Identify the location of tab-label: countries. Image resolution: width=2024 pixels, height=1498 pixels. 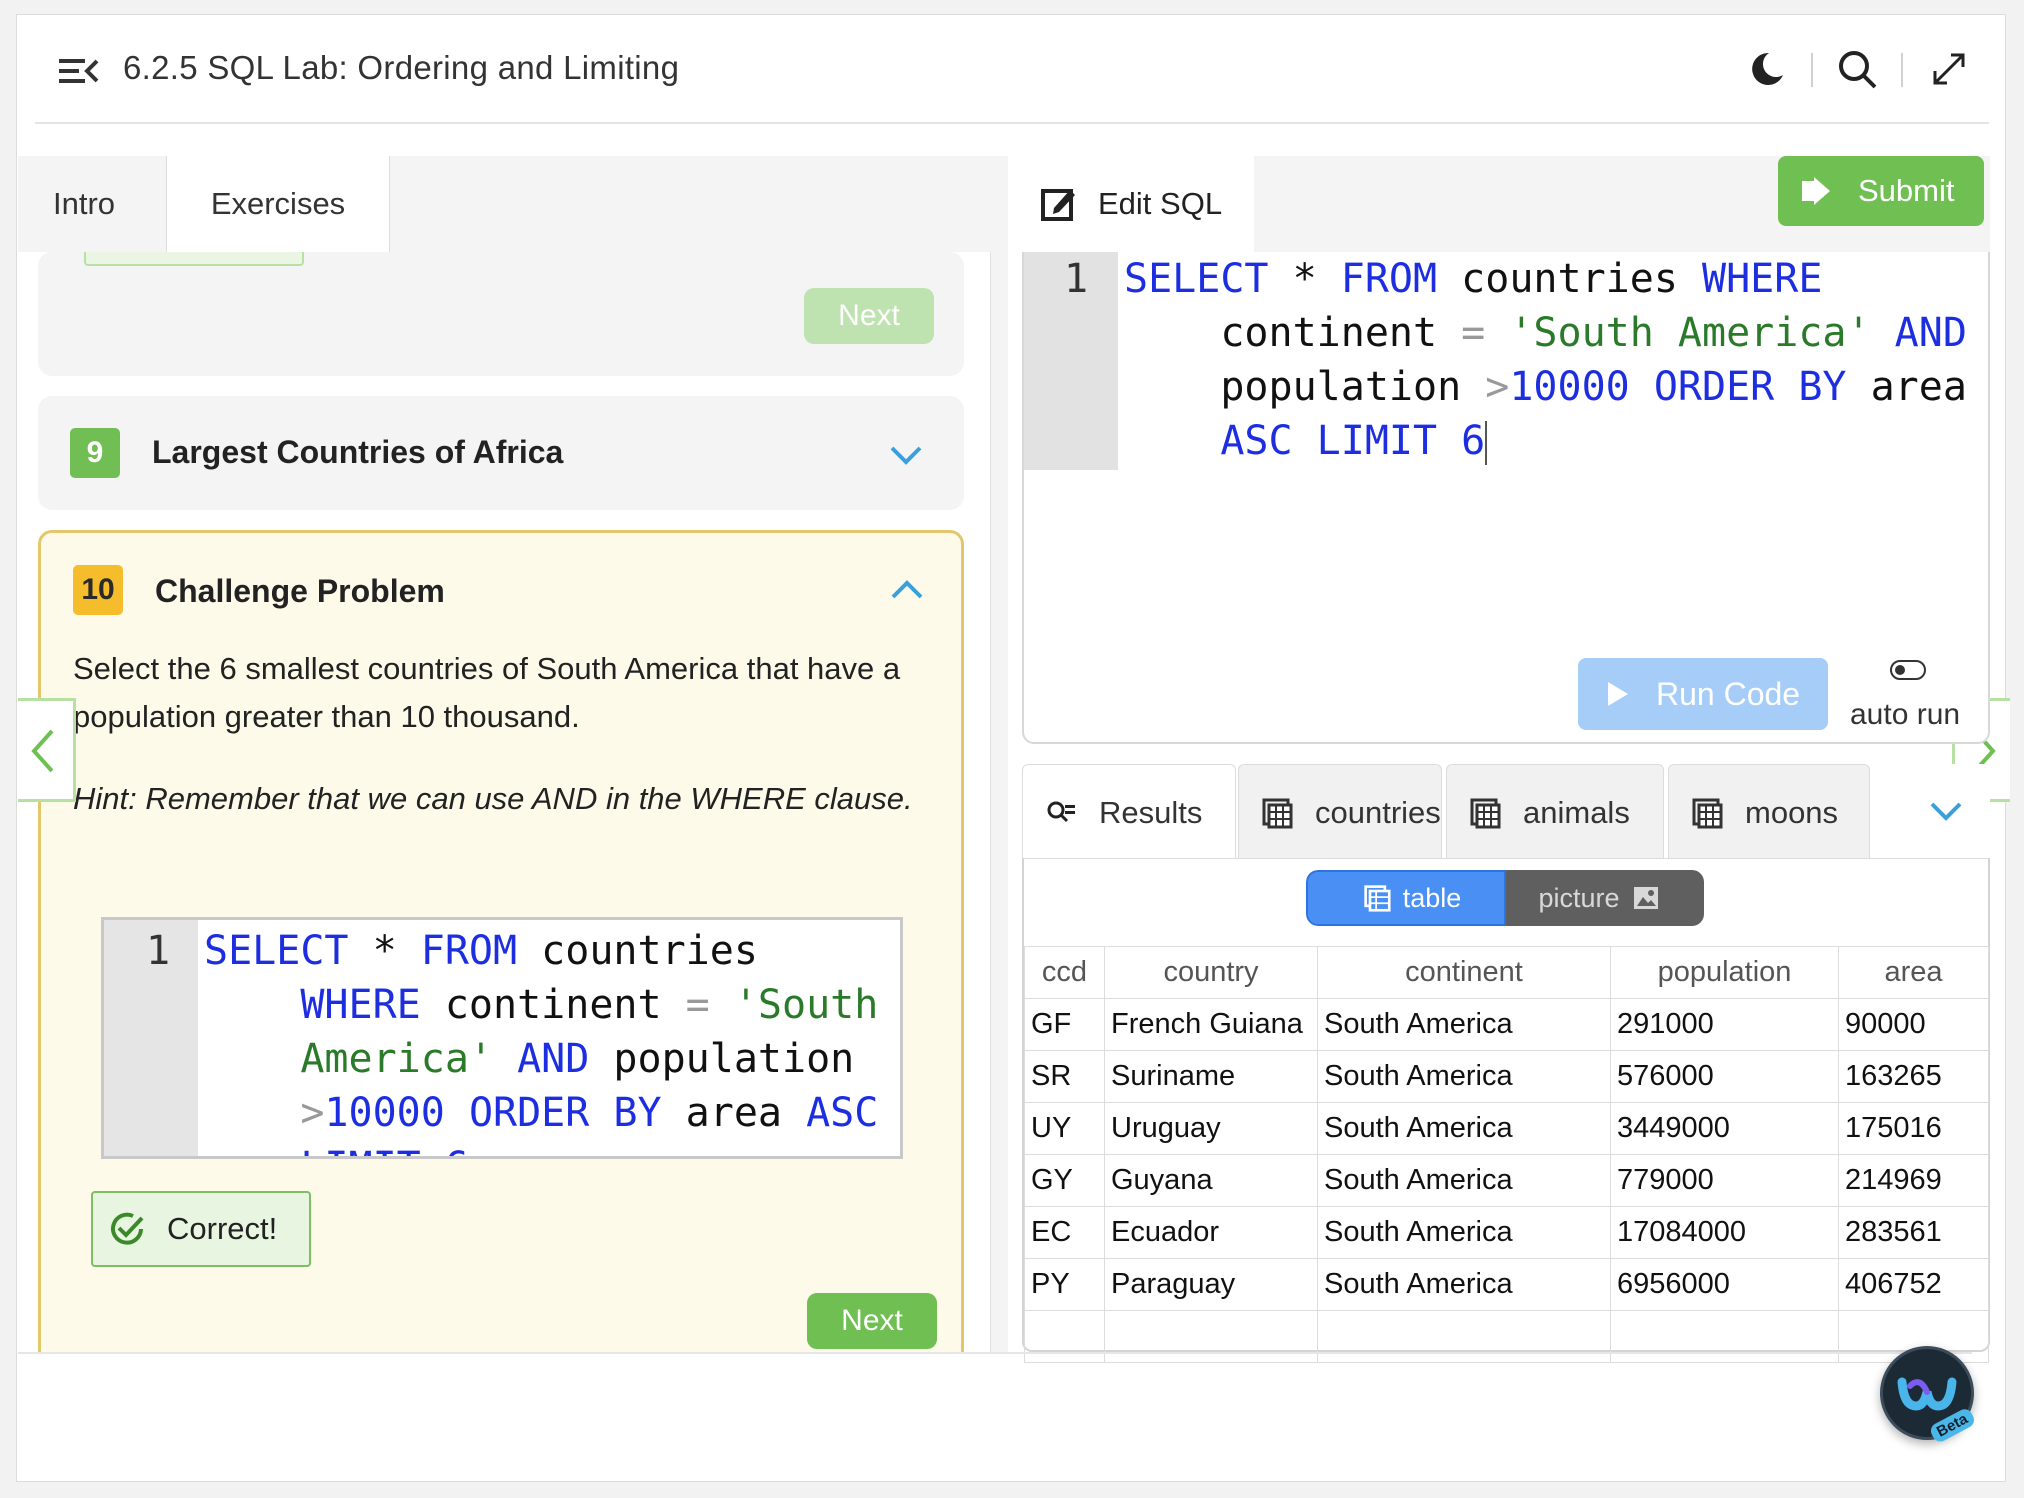
(1378, 812).